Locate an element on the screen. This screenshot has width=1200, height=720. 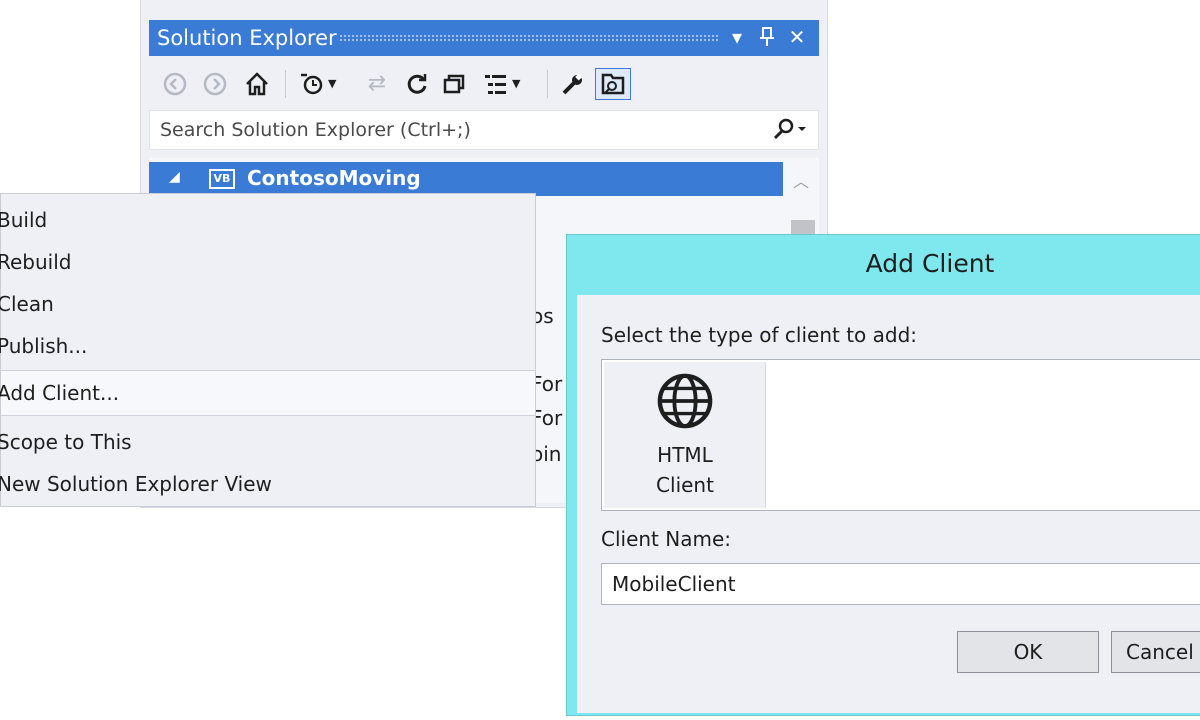
menu-item-rebuild: Rebuild is located at coordinates (267, 263).